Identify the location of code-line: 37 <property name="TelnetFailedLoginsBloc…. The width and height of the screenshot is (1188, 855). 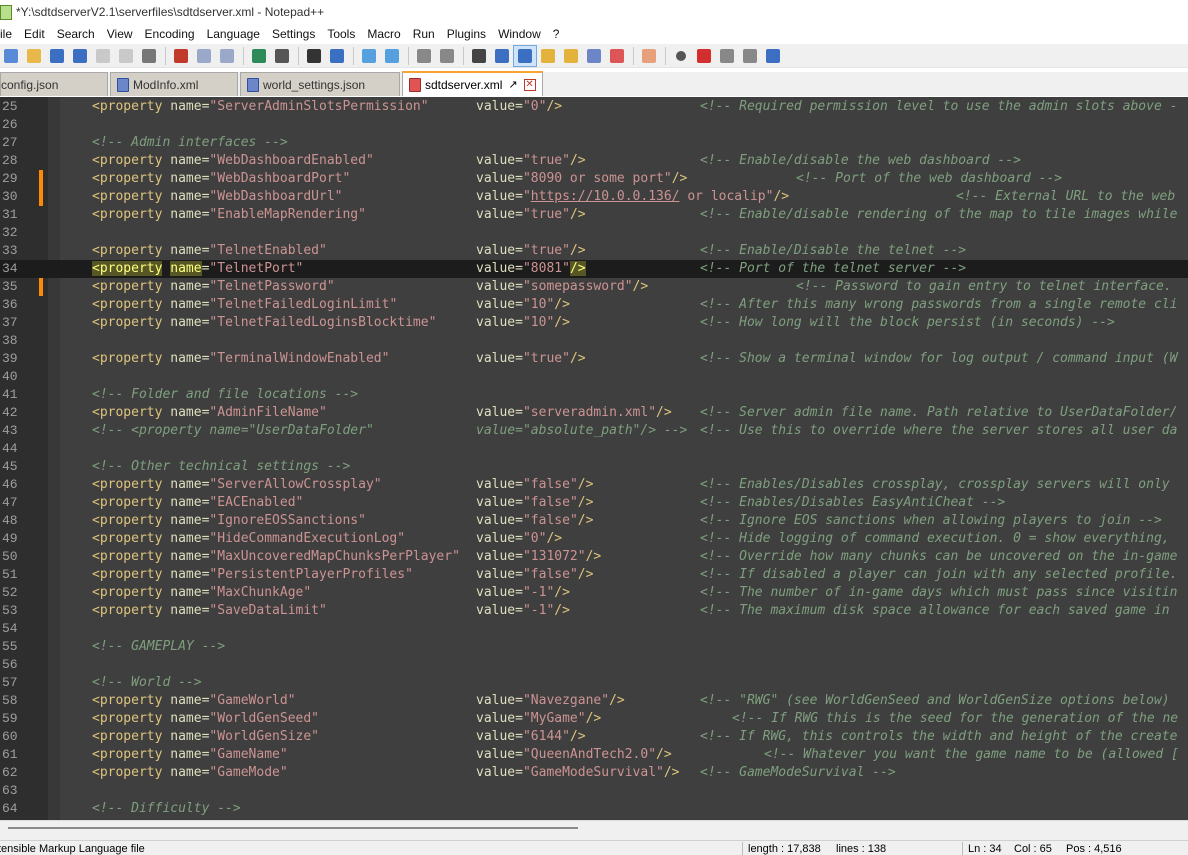
(594, 323).